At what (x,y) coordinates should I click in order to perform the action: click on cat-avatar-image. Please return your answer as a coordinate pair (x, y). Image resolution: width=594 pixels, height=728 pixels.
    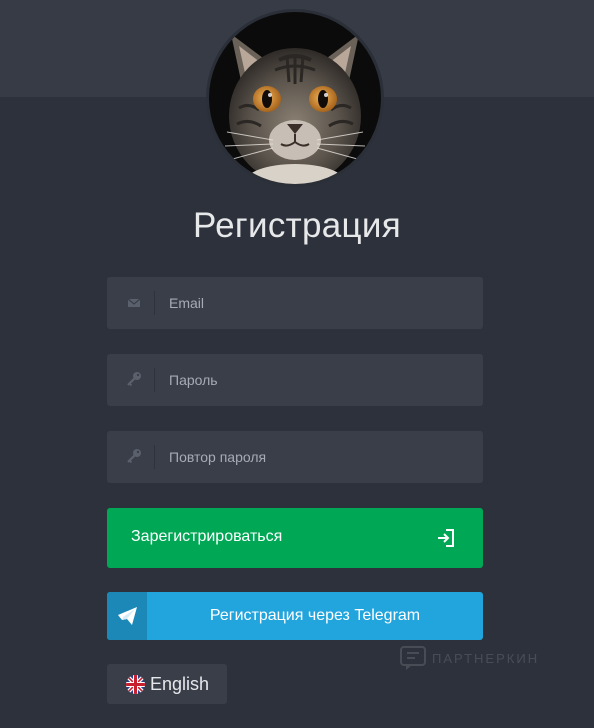
    Looking at the image, I should click on (295, 98).